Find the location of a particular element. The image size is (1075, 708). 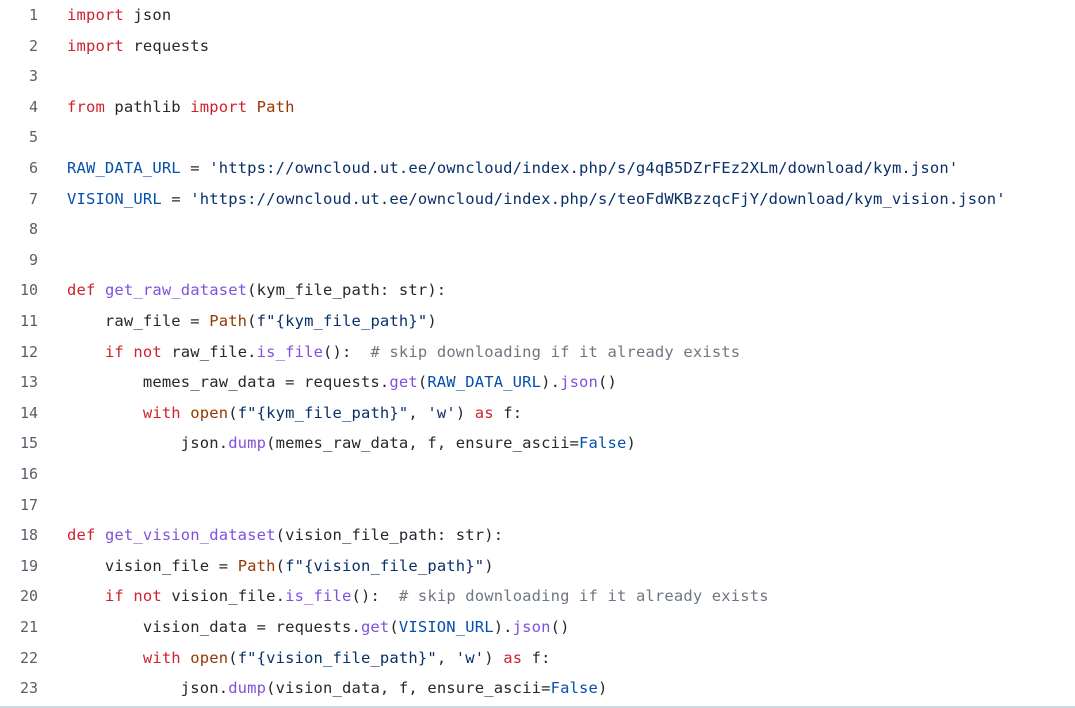

line-number: 18 is located at coordinates (19, 535).